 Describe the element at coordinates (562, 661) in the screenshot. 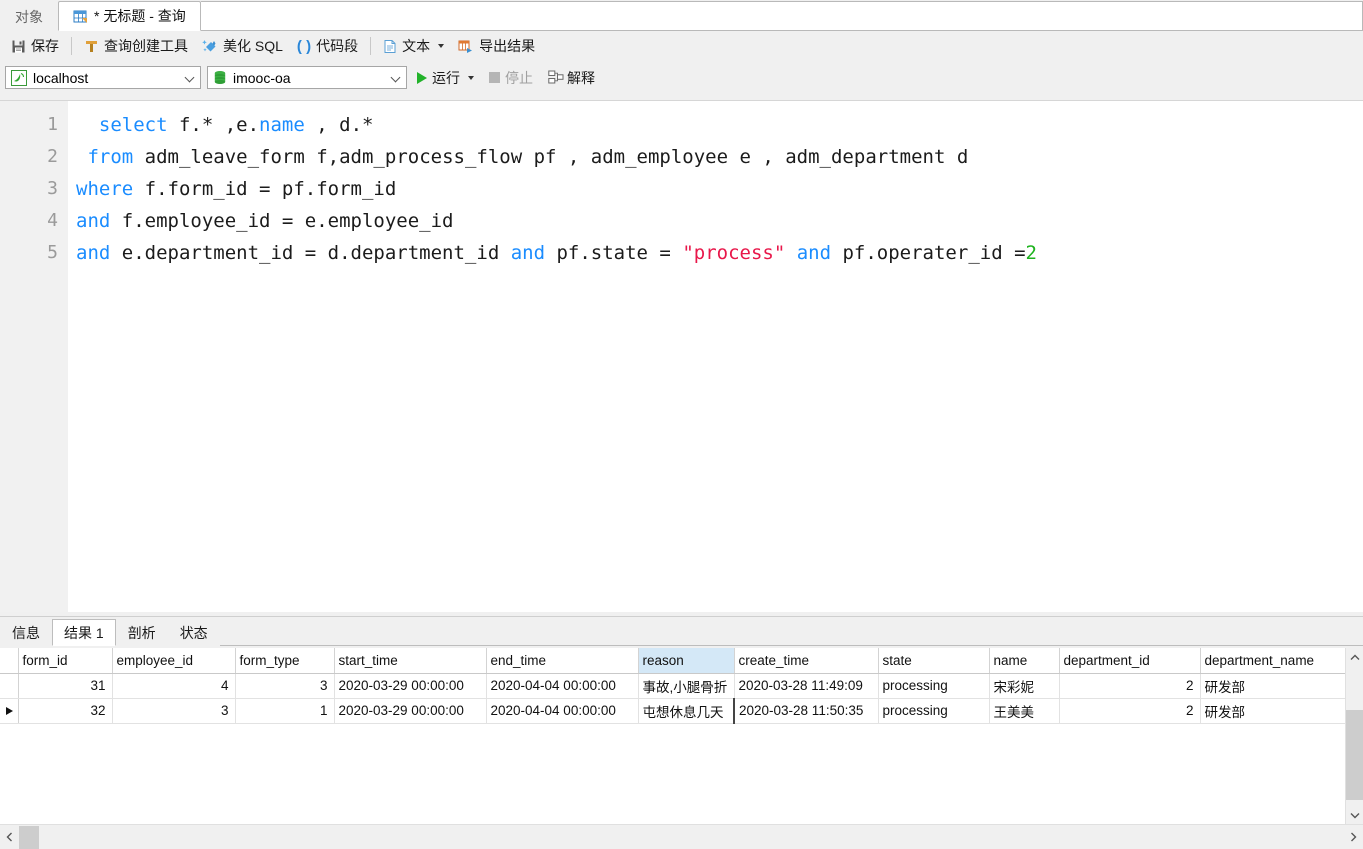

I see `column-header-end_time: end_time` at that location.